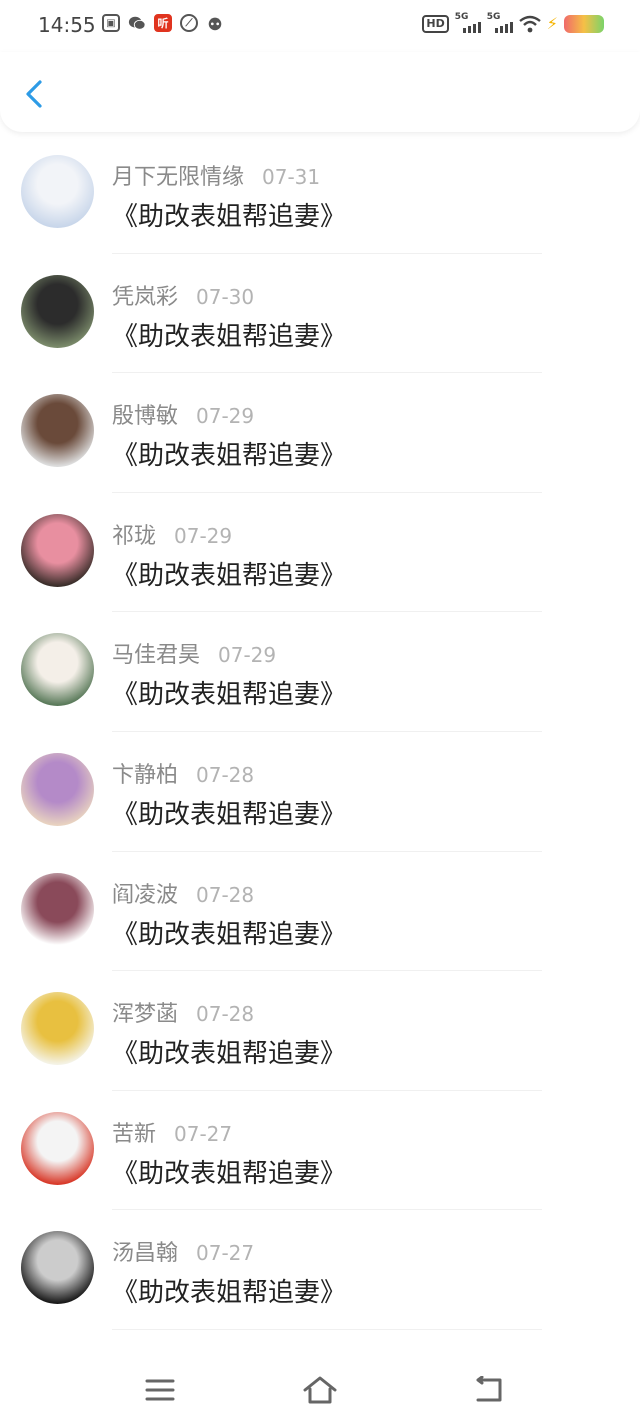 Image resolution: width=640 pixels, height=1427 pixels. What do you see at coordinates (320, 792) in the screenshot?
I see `message-row: 卞静柏 07-28 《助改表姐帮追妻》` at bounding box center [320, 792].